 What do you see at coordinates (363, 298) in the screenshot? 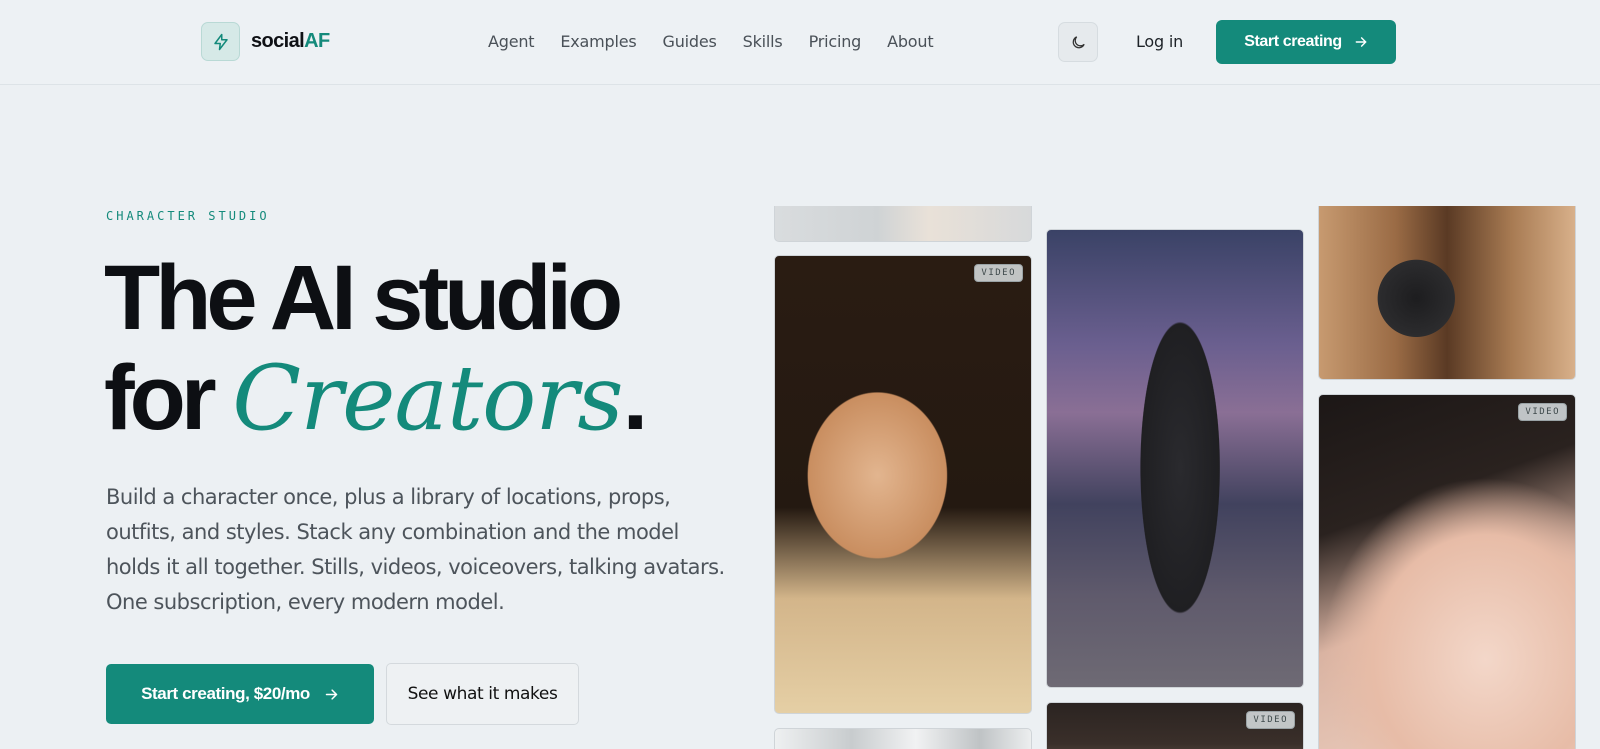
I see `hero-title-line1: The AI studio` at bounding box center [363, 298].